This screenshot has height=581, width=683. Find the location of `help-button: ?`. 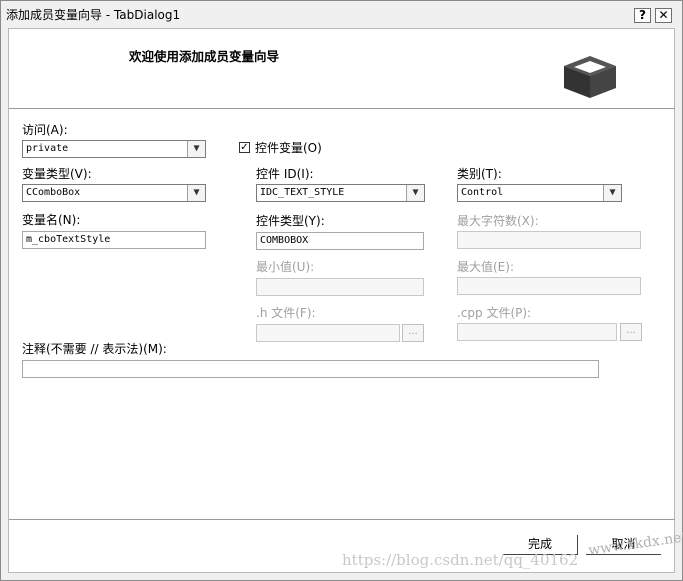

help-button: ? is located at coordinates (642, 15).